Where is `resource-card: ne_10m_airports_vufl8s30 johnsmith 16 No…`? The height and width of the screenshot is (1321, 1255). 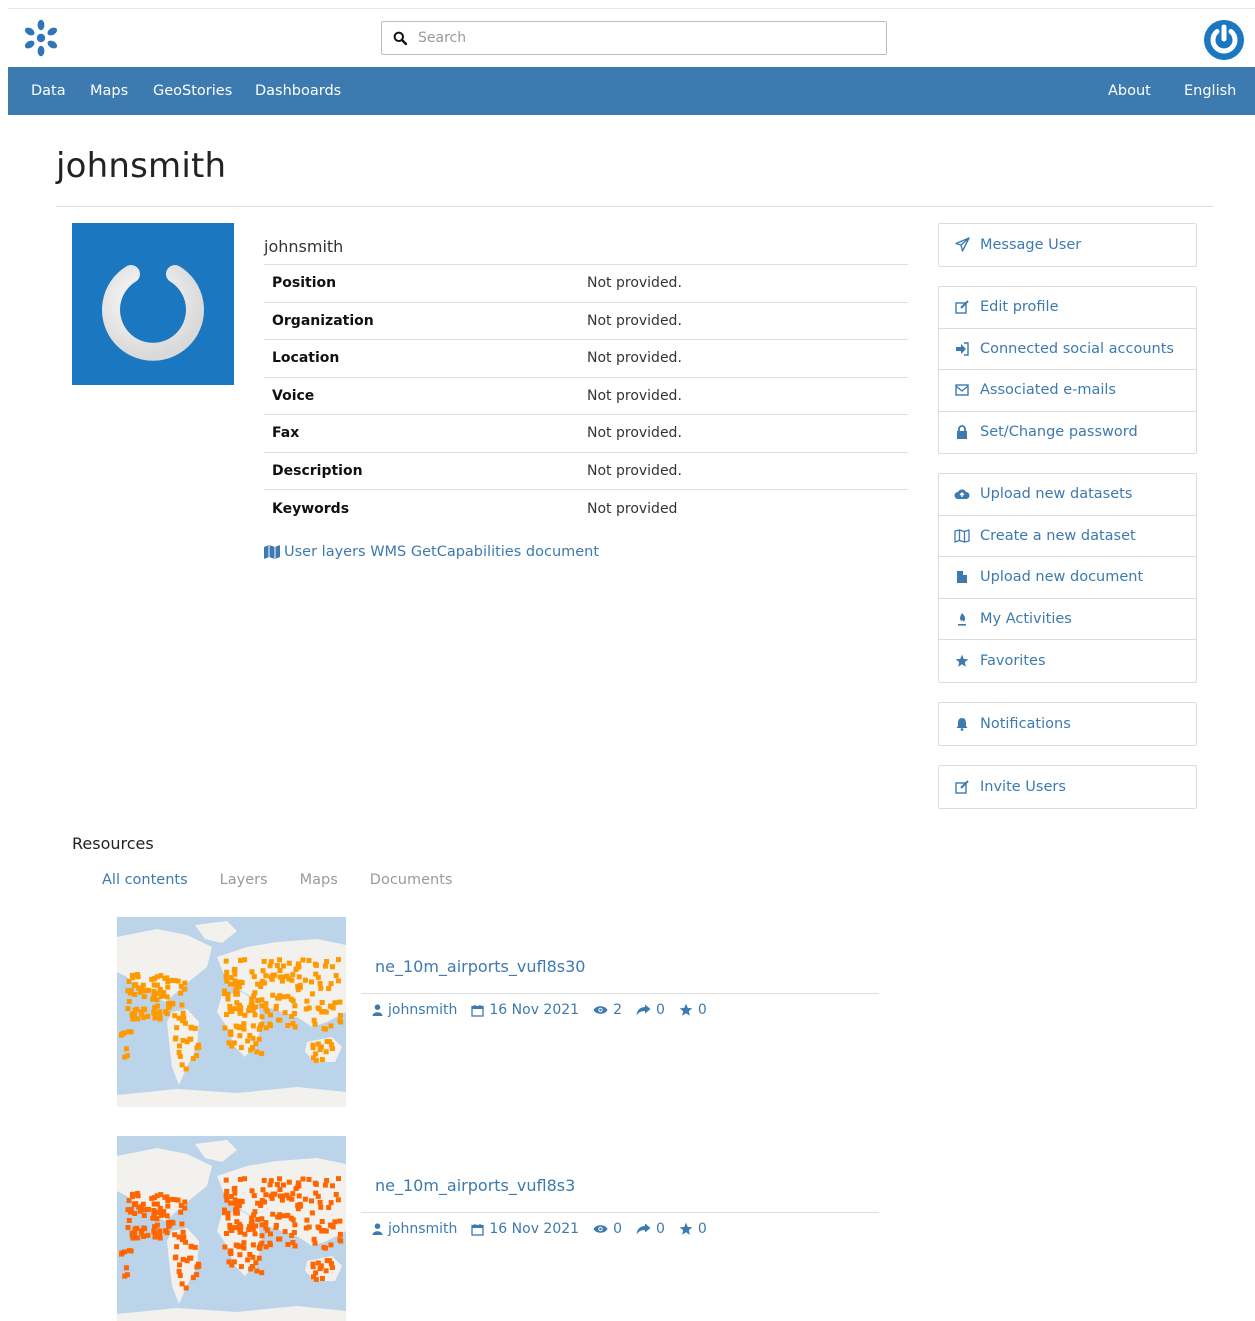
resource-card: ne_10m_airports_vufl8s30 johnsmith 16 No… is located at coordinates (498, 1012).